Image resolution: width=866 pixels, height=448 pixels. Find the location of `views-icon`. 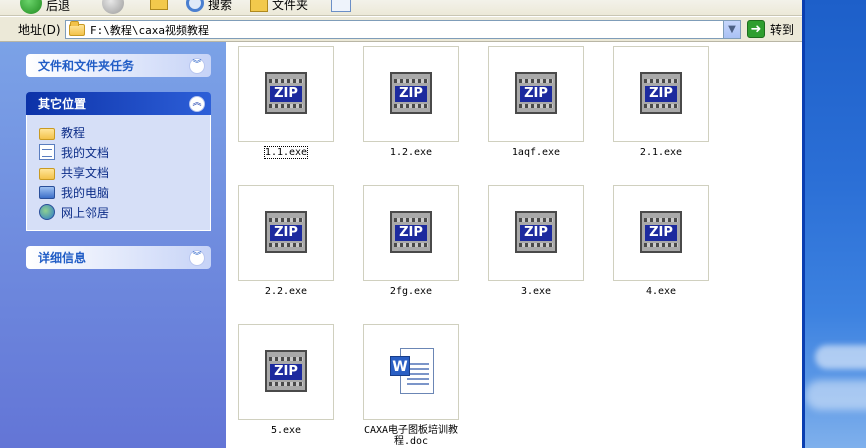

views-icon is located at coordinates (341, 6).